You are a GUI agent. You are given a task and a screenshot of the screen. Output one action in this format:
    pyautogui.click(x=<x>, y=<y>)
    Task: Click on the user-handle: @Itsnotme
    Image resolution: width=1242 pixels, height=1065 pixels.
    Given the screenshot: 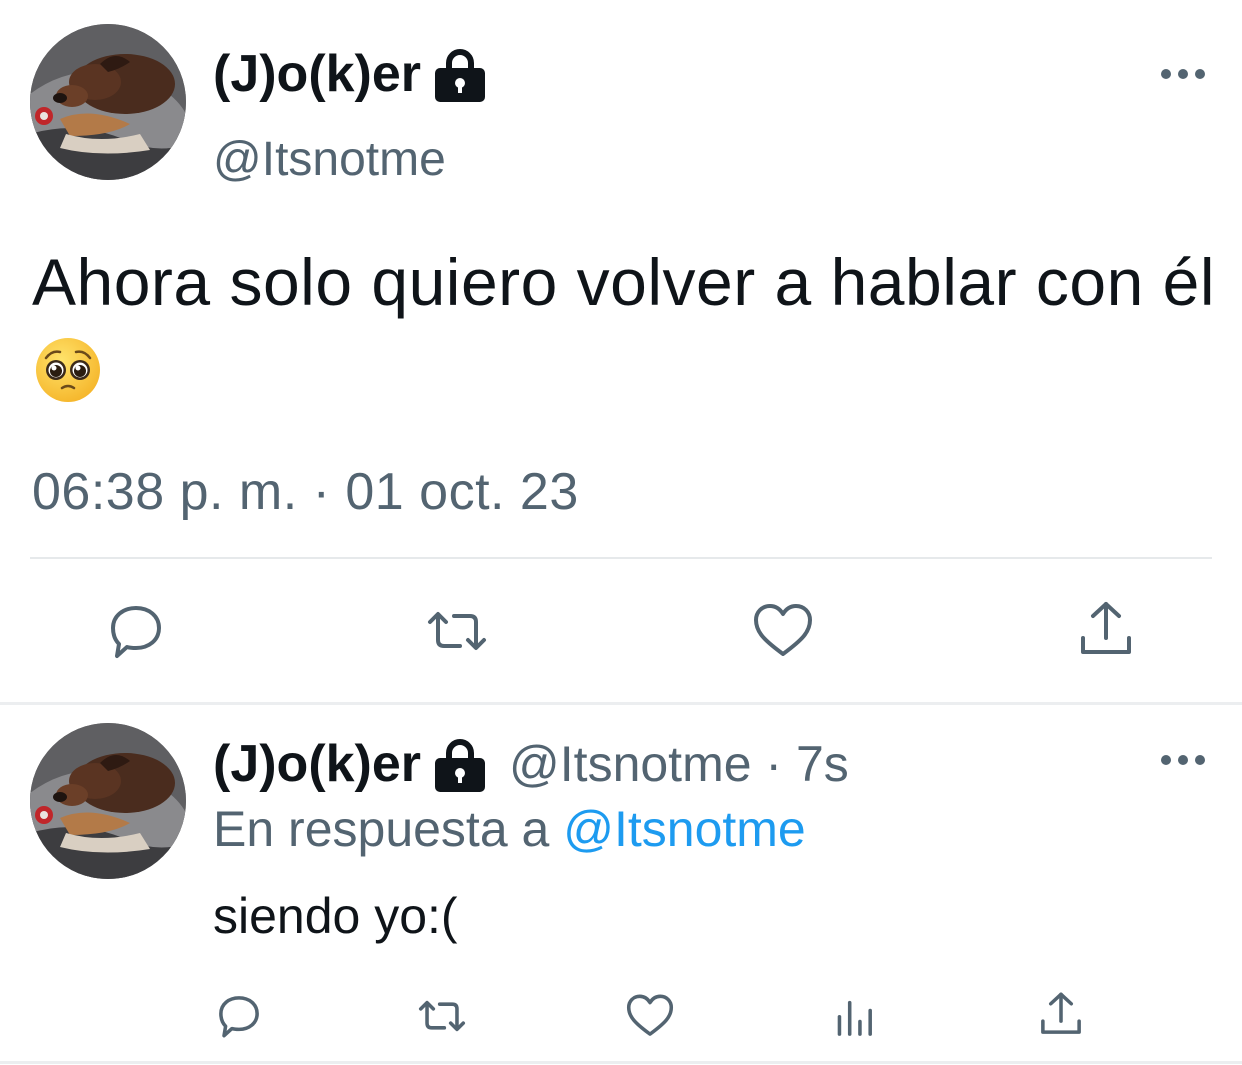 What is the action you would take?
    pyautogui.click(x=329, y=159)
    